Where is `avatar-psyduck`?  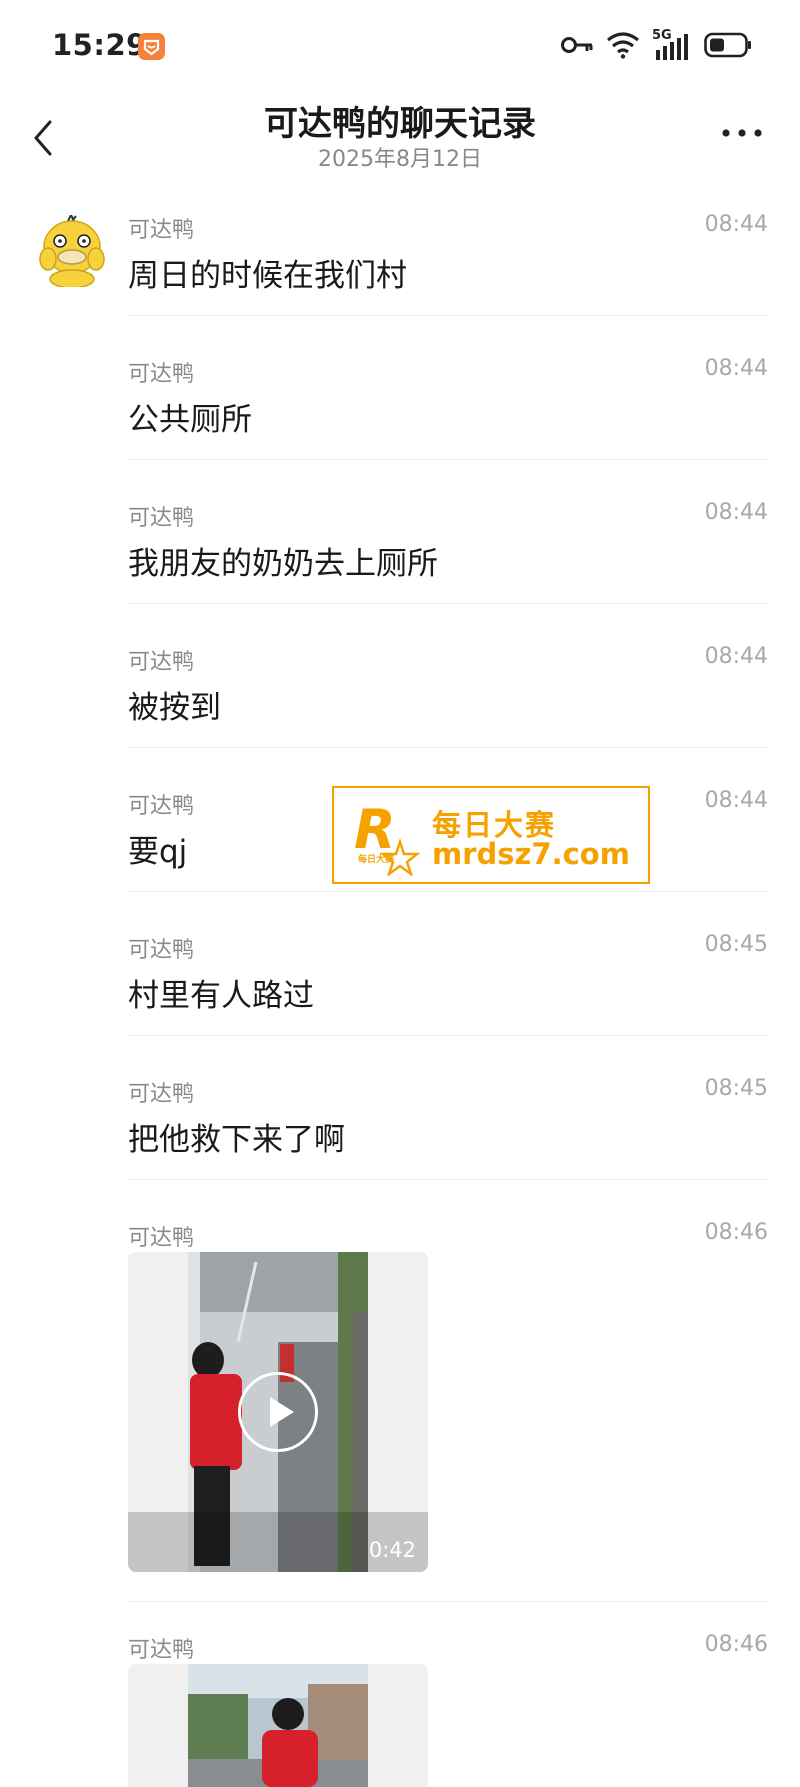 avatar-psyduck is located at coordinates (72, 250).